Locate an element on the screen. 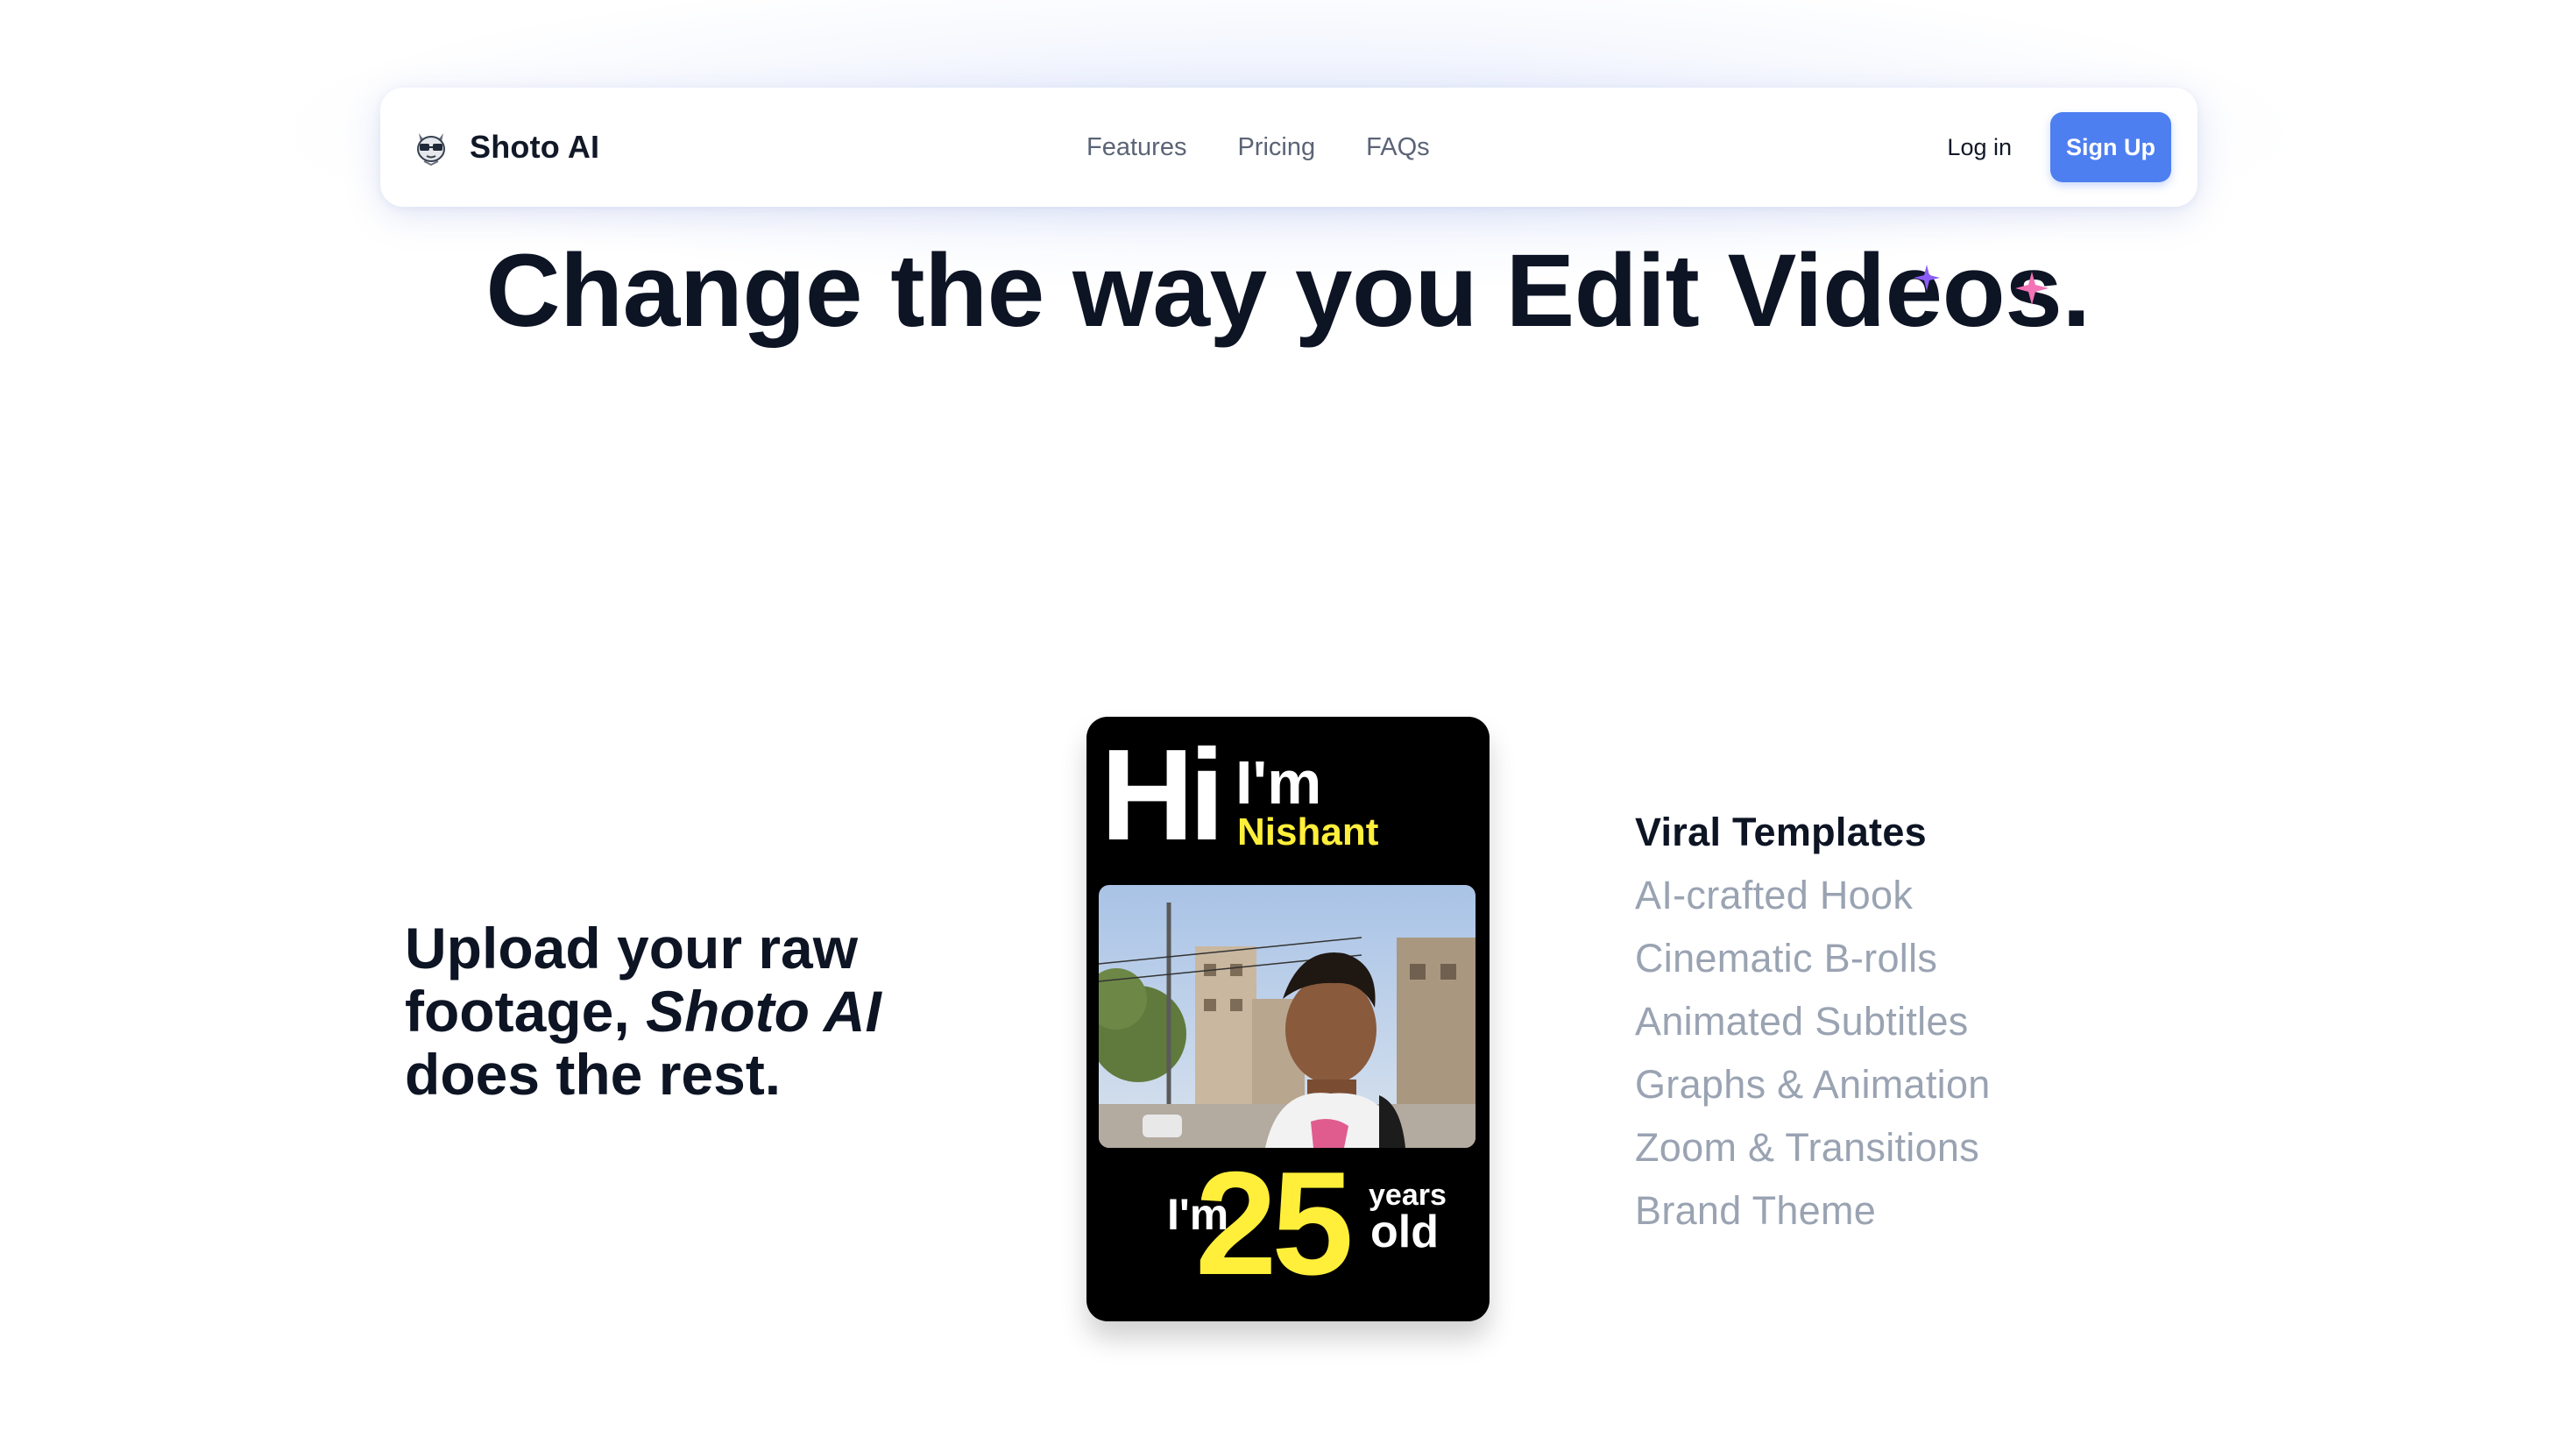 The width and height of the screenshot is (2576, 1430). feature-item-brand-theme: Brand Theme is located at coordinates (1813, 1210).